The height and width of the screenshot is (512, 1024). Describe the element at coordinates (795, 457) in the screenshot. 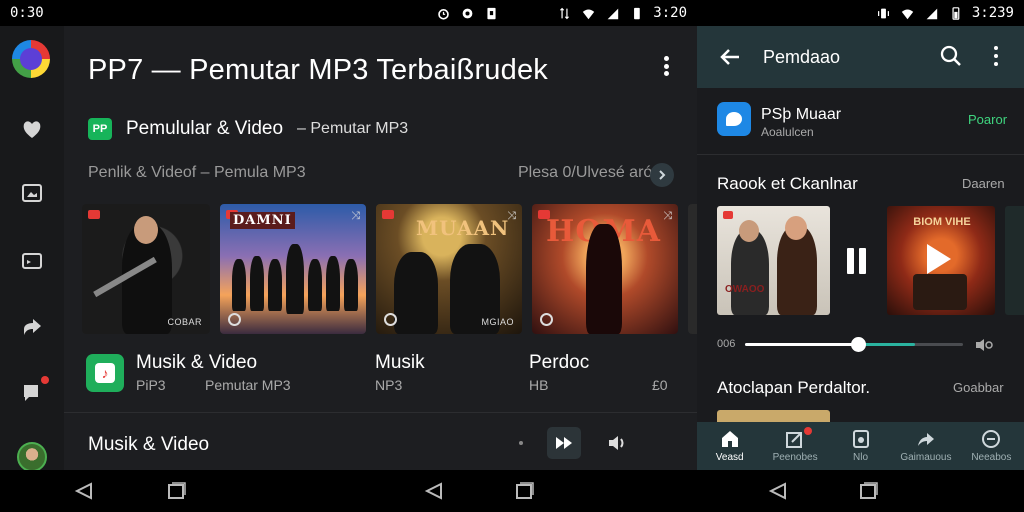

I see `nav-label: Peenobes` at that location.